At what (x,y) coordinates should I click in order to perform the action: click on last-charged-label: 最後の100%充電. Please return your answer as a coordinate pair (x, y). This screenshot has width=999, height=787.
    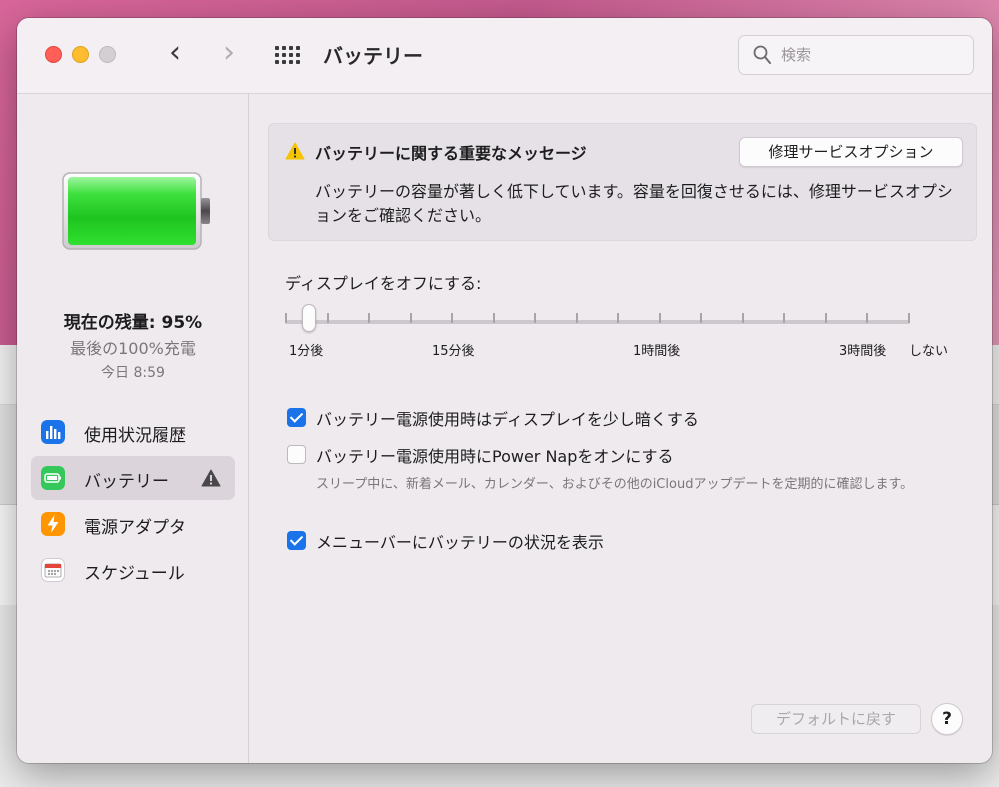
    Looking at the image, I should click on (133, 348).